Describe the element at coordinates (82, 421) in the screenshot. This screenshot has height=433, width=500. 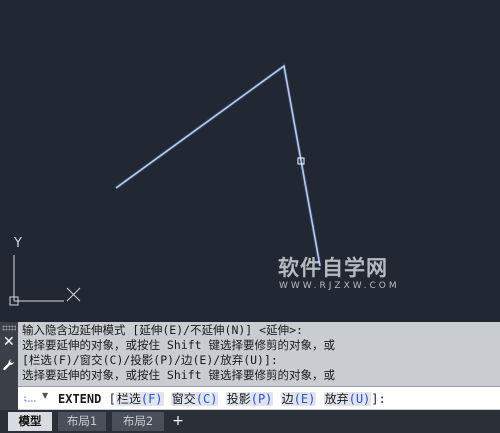
I see `tab-layout1: 布局1` at that location.